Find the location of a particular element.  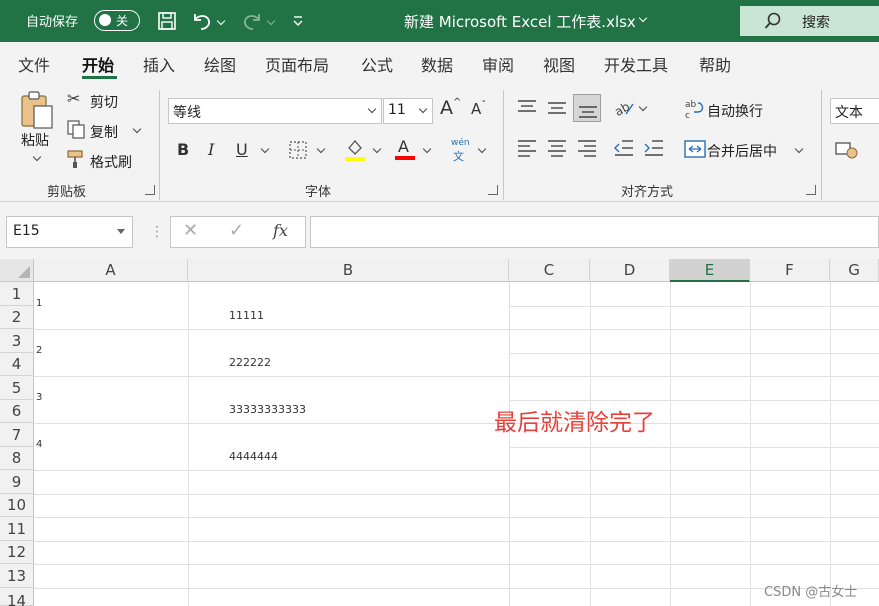

accounting-format-icon is located at coordinates (847, 150).